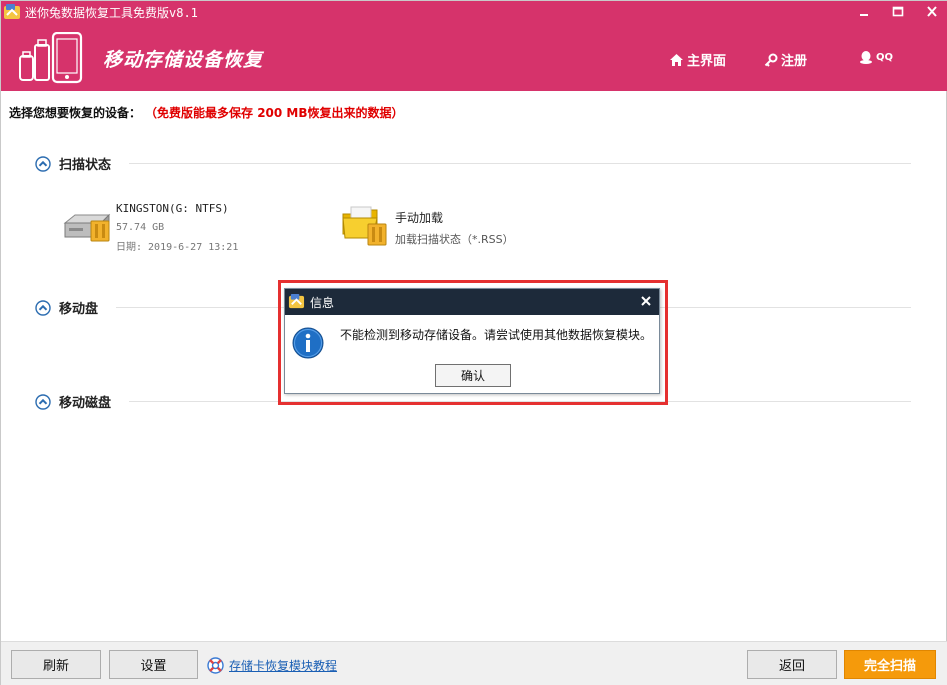 This screenshot has height=685, width=947. I want to click on tutorial-link-text: 存储卡恢复模块教程, so click(283, 666).